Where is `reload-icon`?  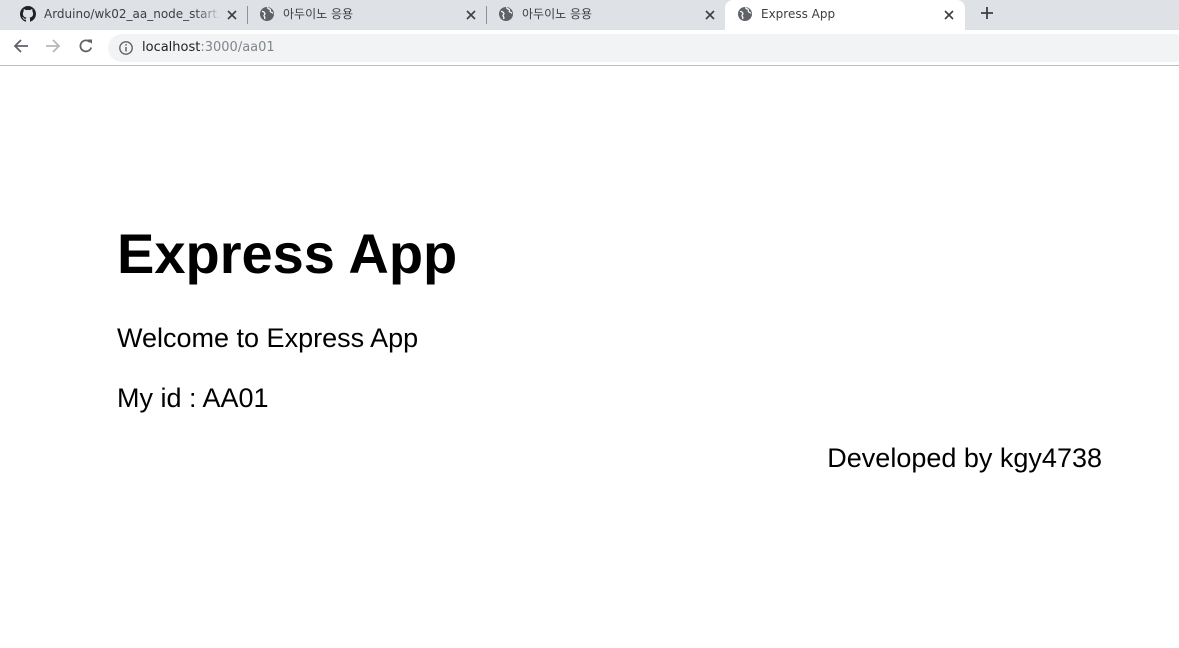
reload-icon is located at coordinates (86, 48).